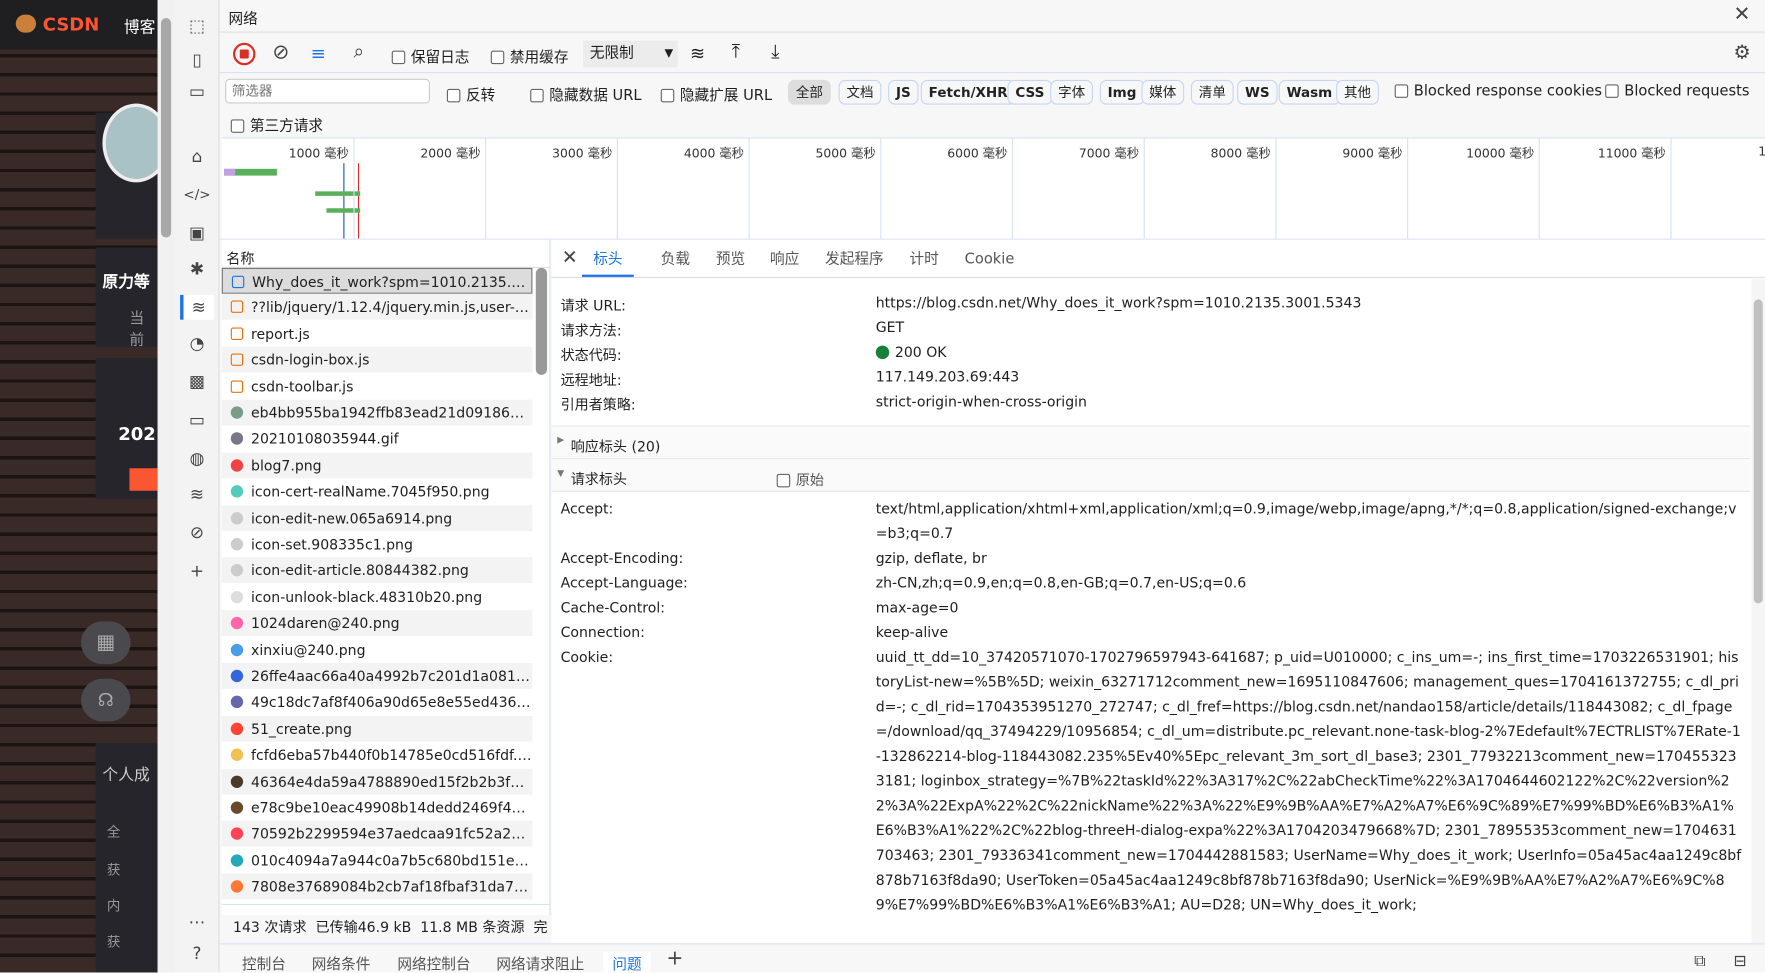 The width and height of the screenshot is (1765, 973). What do you see at coordinates (377, 438) in the screenshot?
I see `request-row: 20210108035944.gif` at bounding box center [377, 438].